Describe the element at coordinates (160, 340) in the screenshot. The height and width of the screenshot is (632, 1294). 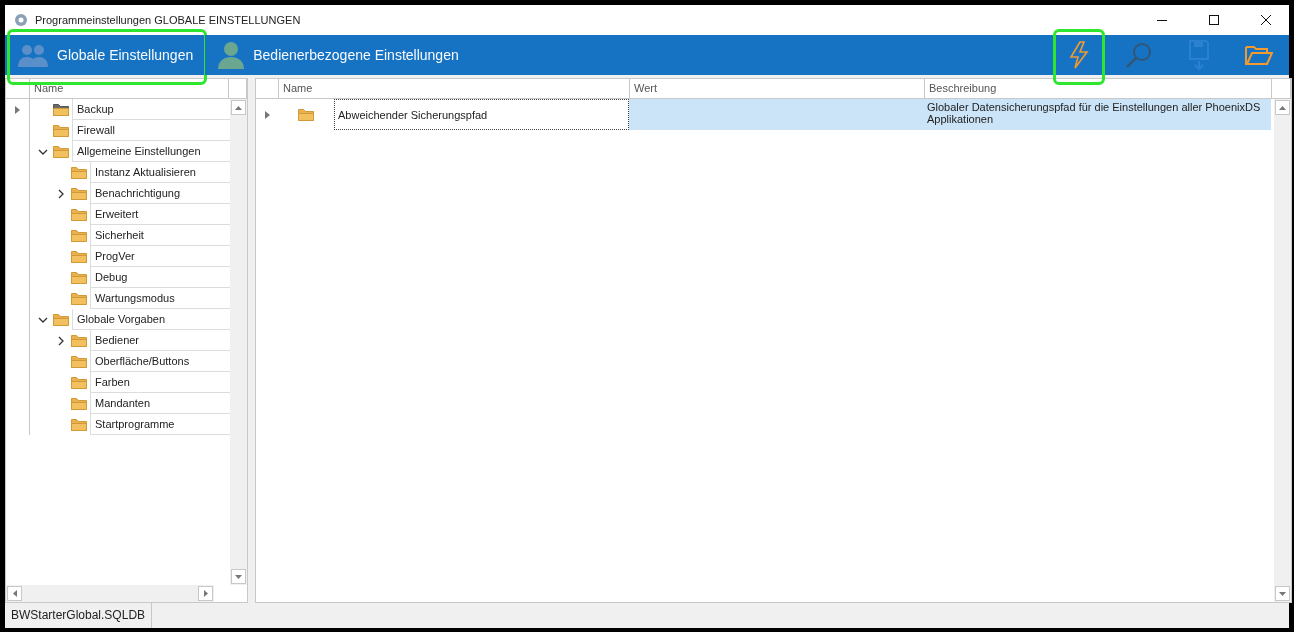
I see `tree-item: Bediener` at that location.